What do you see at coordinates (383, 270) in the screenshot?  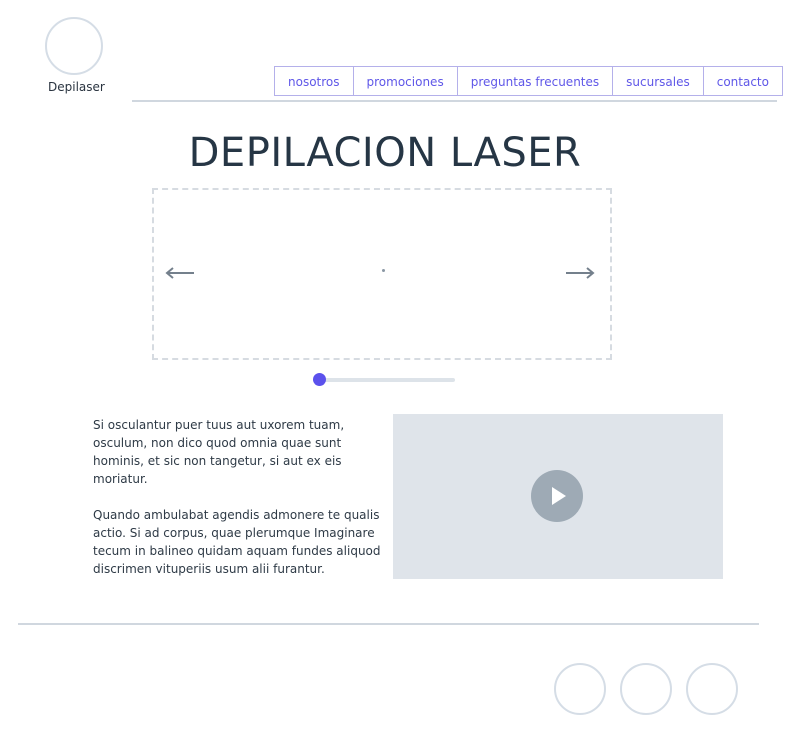 I see `carousel-placeholder-dot` at bounding box center [383, 270].